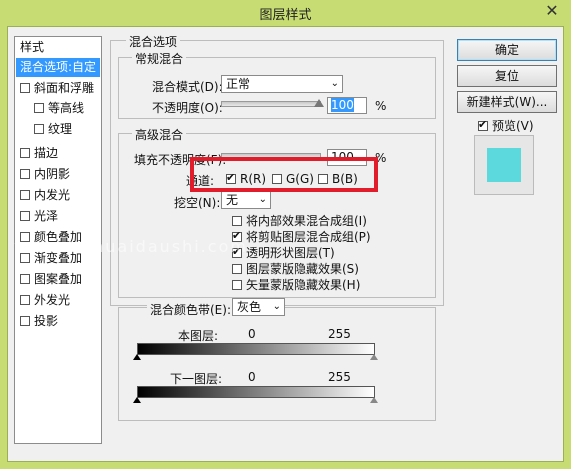 The image size is (571, 469). What do you see at coordinates (131, 246) in the screenshot?
I see `watermark-text: www.yishuaidaushi.com` at bounding box center [131, 246].